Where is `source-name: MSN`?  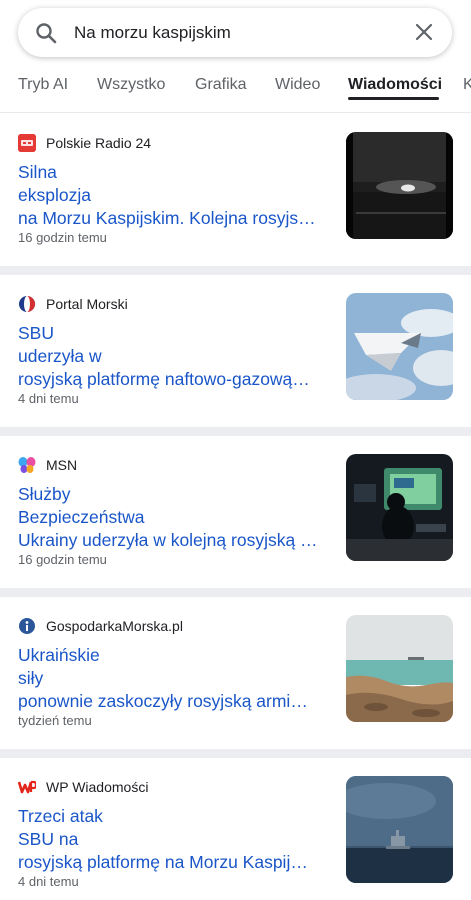
source-name: MSN is located at coordinates (62, 465).